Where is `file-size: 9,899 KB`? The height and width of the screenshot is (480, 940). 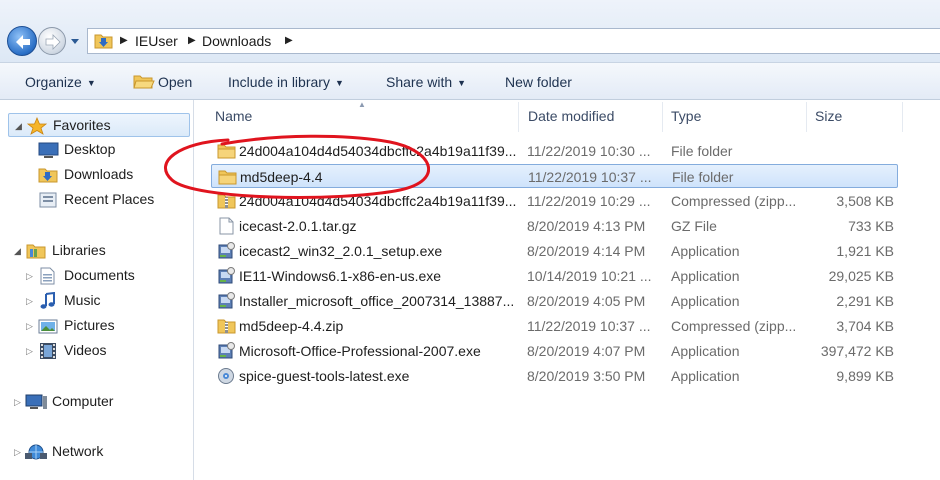 file-size: 9,899 KB is located at coordinates (865, 376).